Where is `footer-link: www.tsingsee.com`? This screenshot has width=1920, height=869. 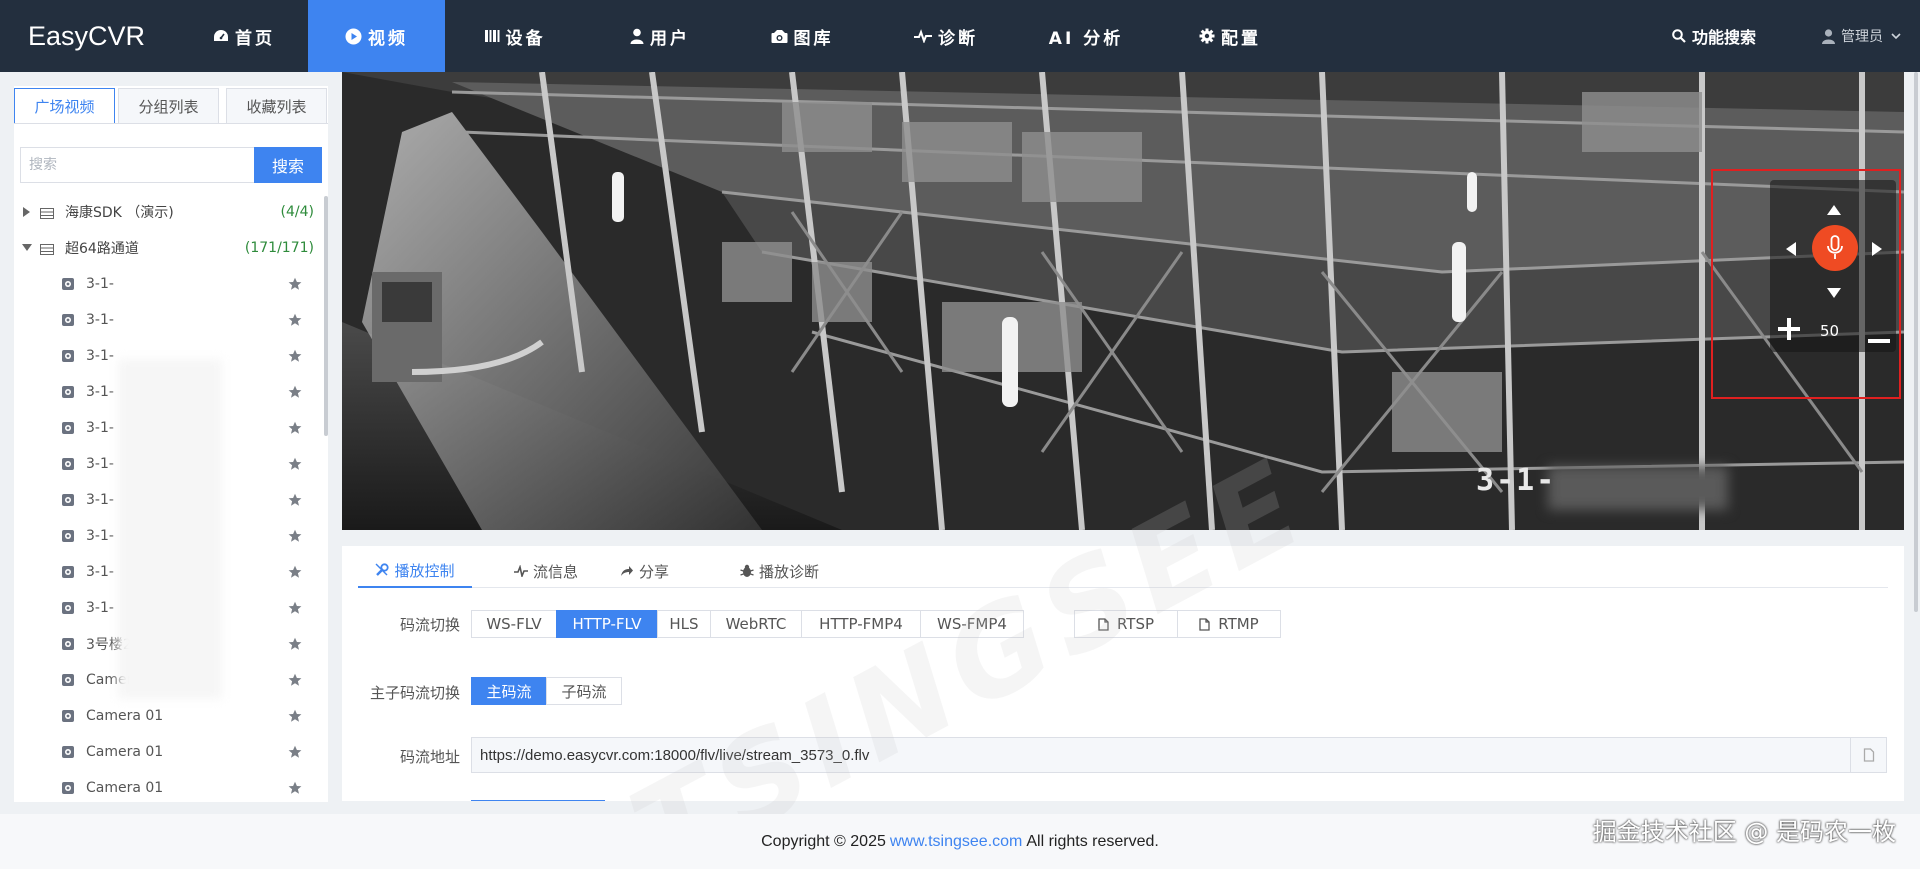 footer-link: www.tsingsee.com is located at coordinates (956, 842).